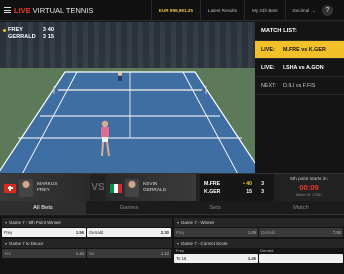 The width and height of the screenshot is (344, 274). What do you see at coordinates (47, 187) in the screenshot?
I see `left-player-name: MARKUS FREY` at bounding box center [47, 187].